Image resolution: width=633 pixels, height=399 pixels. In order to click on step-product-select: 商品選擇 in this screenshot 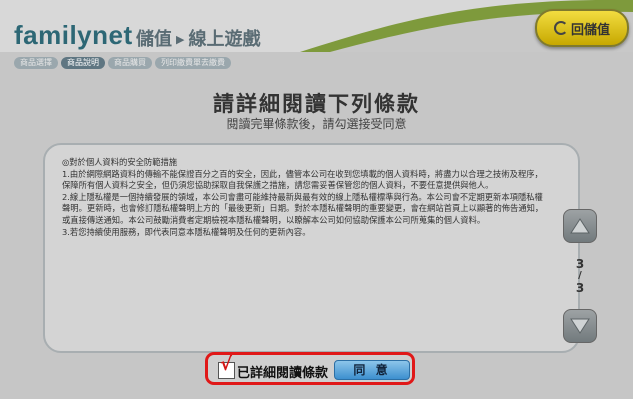, I will do `click(36, 63)`.